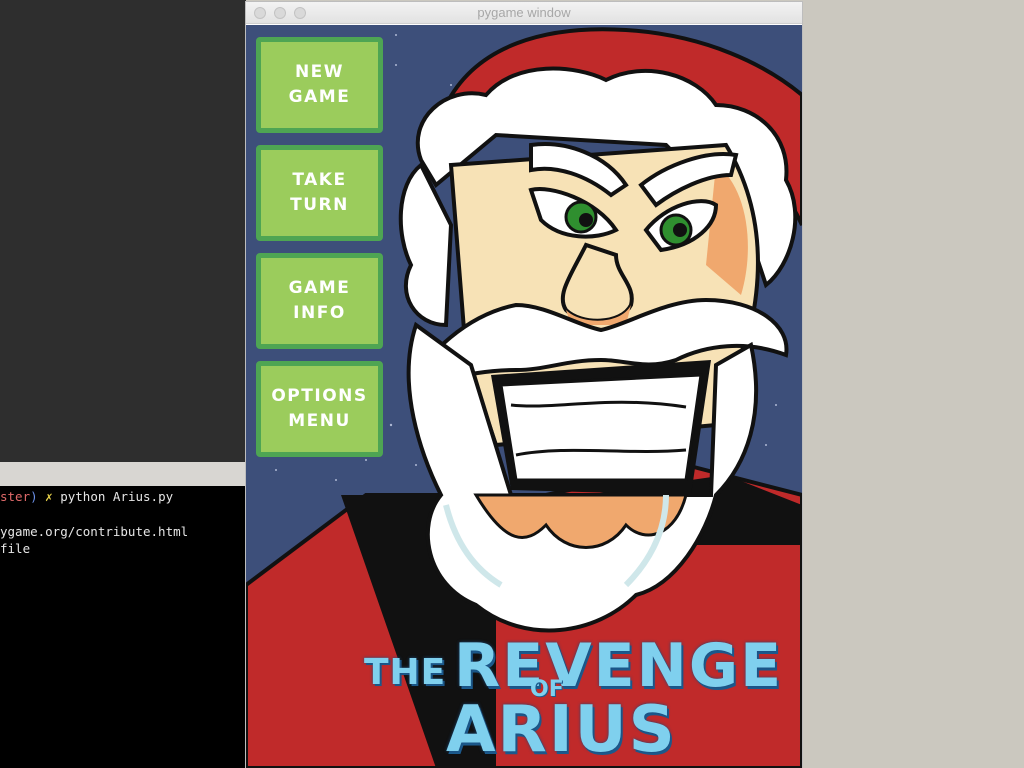  Describe the element at coordinates (319, 193) in the screenshot. I see `take-turn-button: TAKE TURN` at that location.